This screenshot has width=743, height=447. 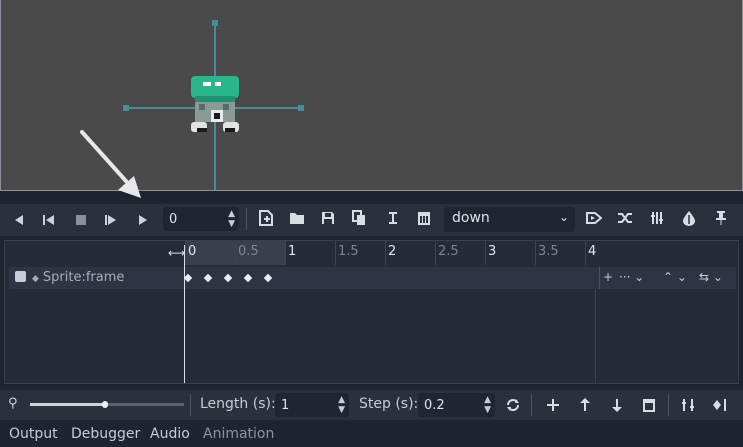 I want to click on zoom-slider, so click(x=107, y=404).